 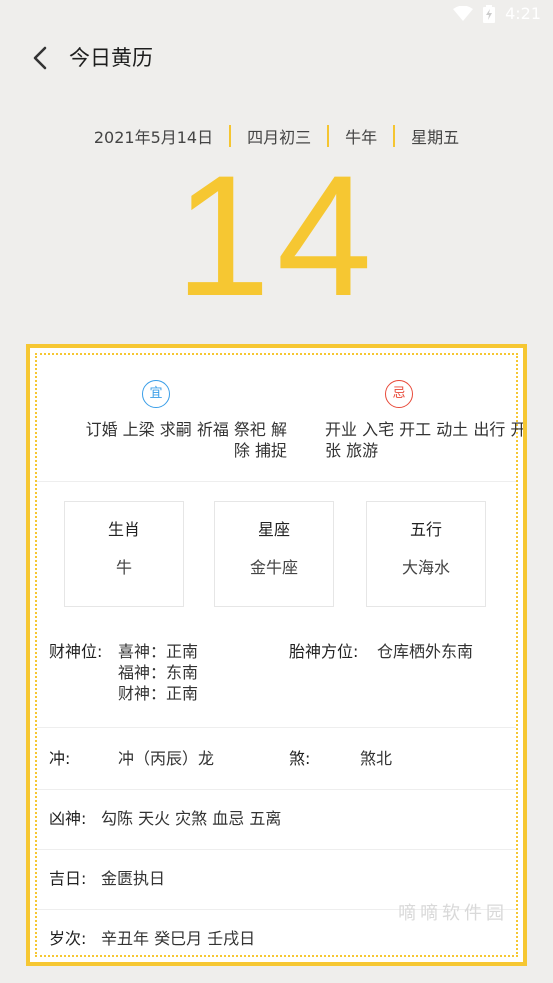 What do you see at coordinates (158, 651) in the screenshot?
I see `wealth-item: 喜神：正南` at bounding box center [158, 651].